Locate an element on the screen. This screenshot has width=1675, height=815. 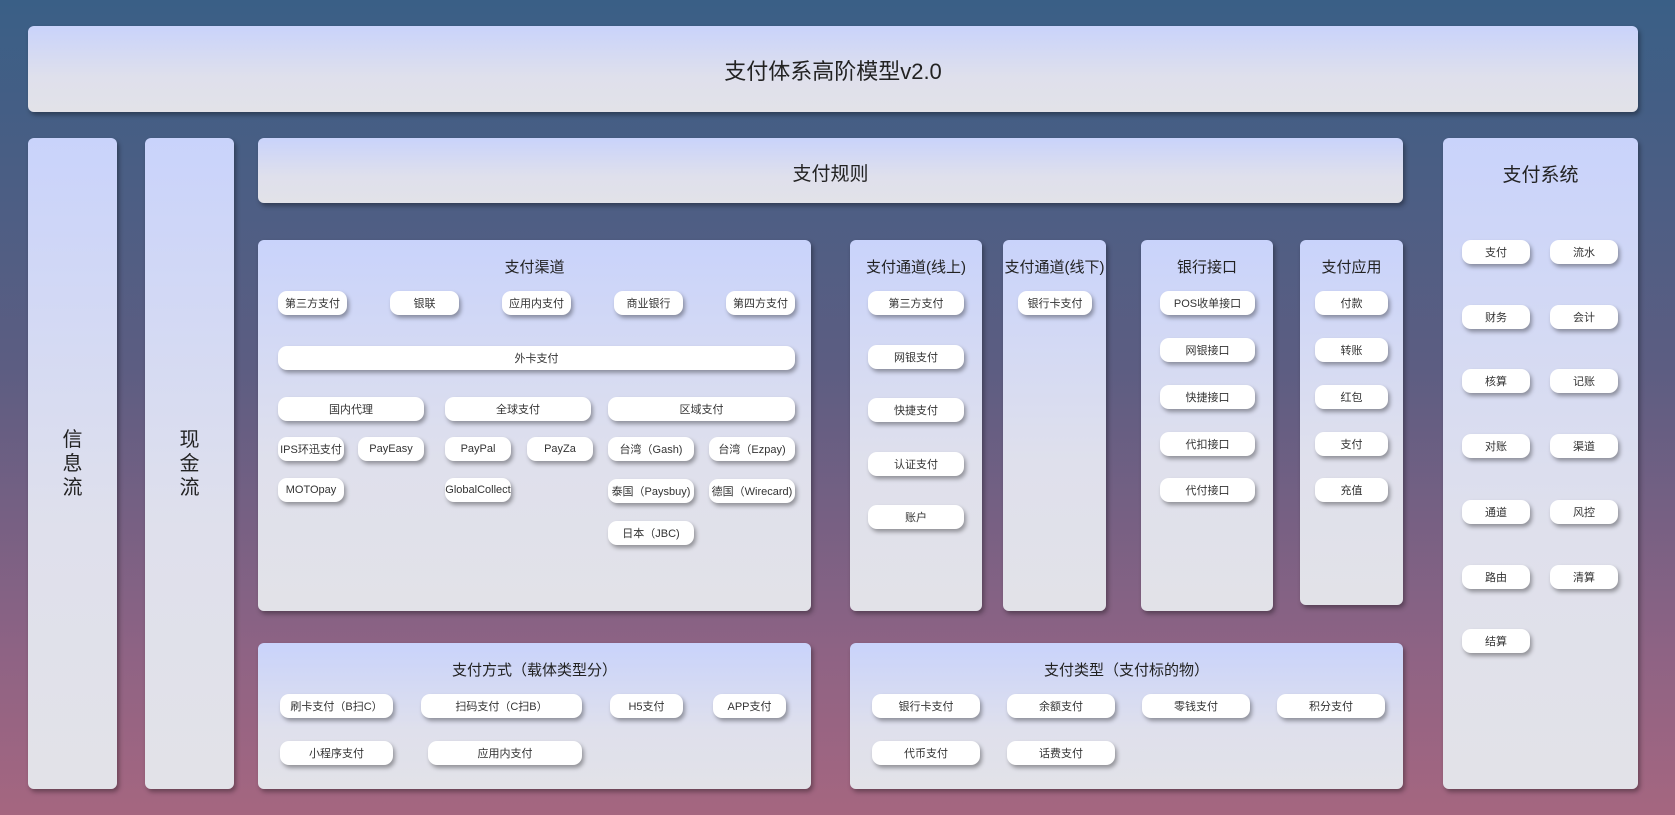
cash-flow-label: 现 金 流 is located at coordinates (189, 464).